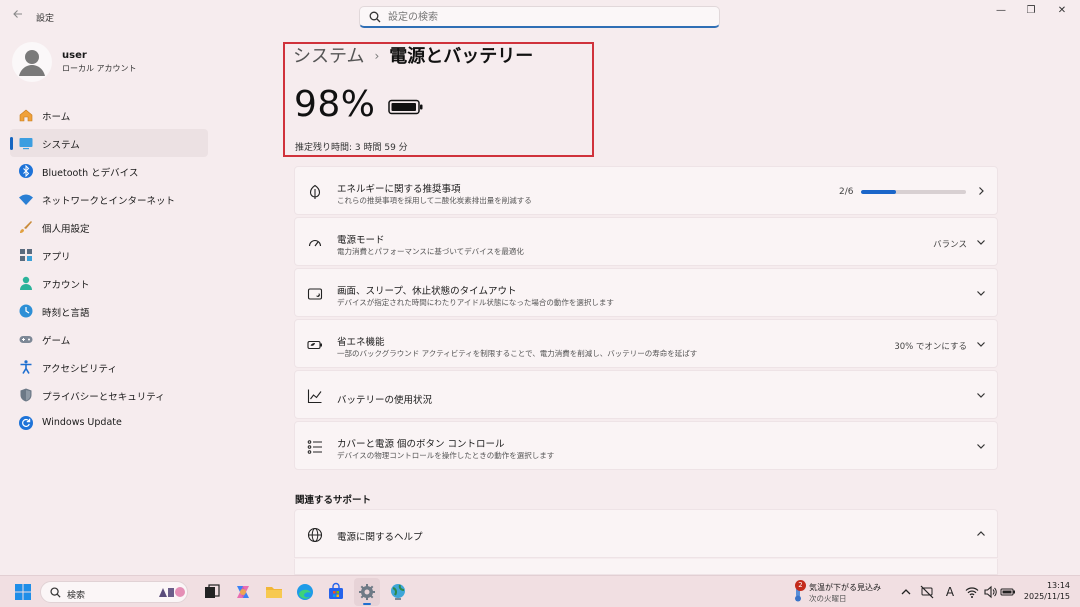 This screenshot has height=607, width=1080. I want to click on card-title: バッテリーの使用状況, so click(385, 400).